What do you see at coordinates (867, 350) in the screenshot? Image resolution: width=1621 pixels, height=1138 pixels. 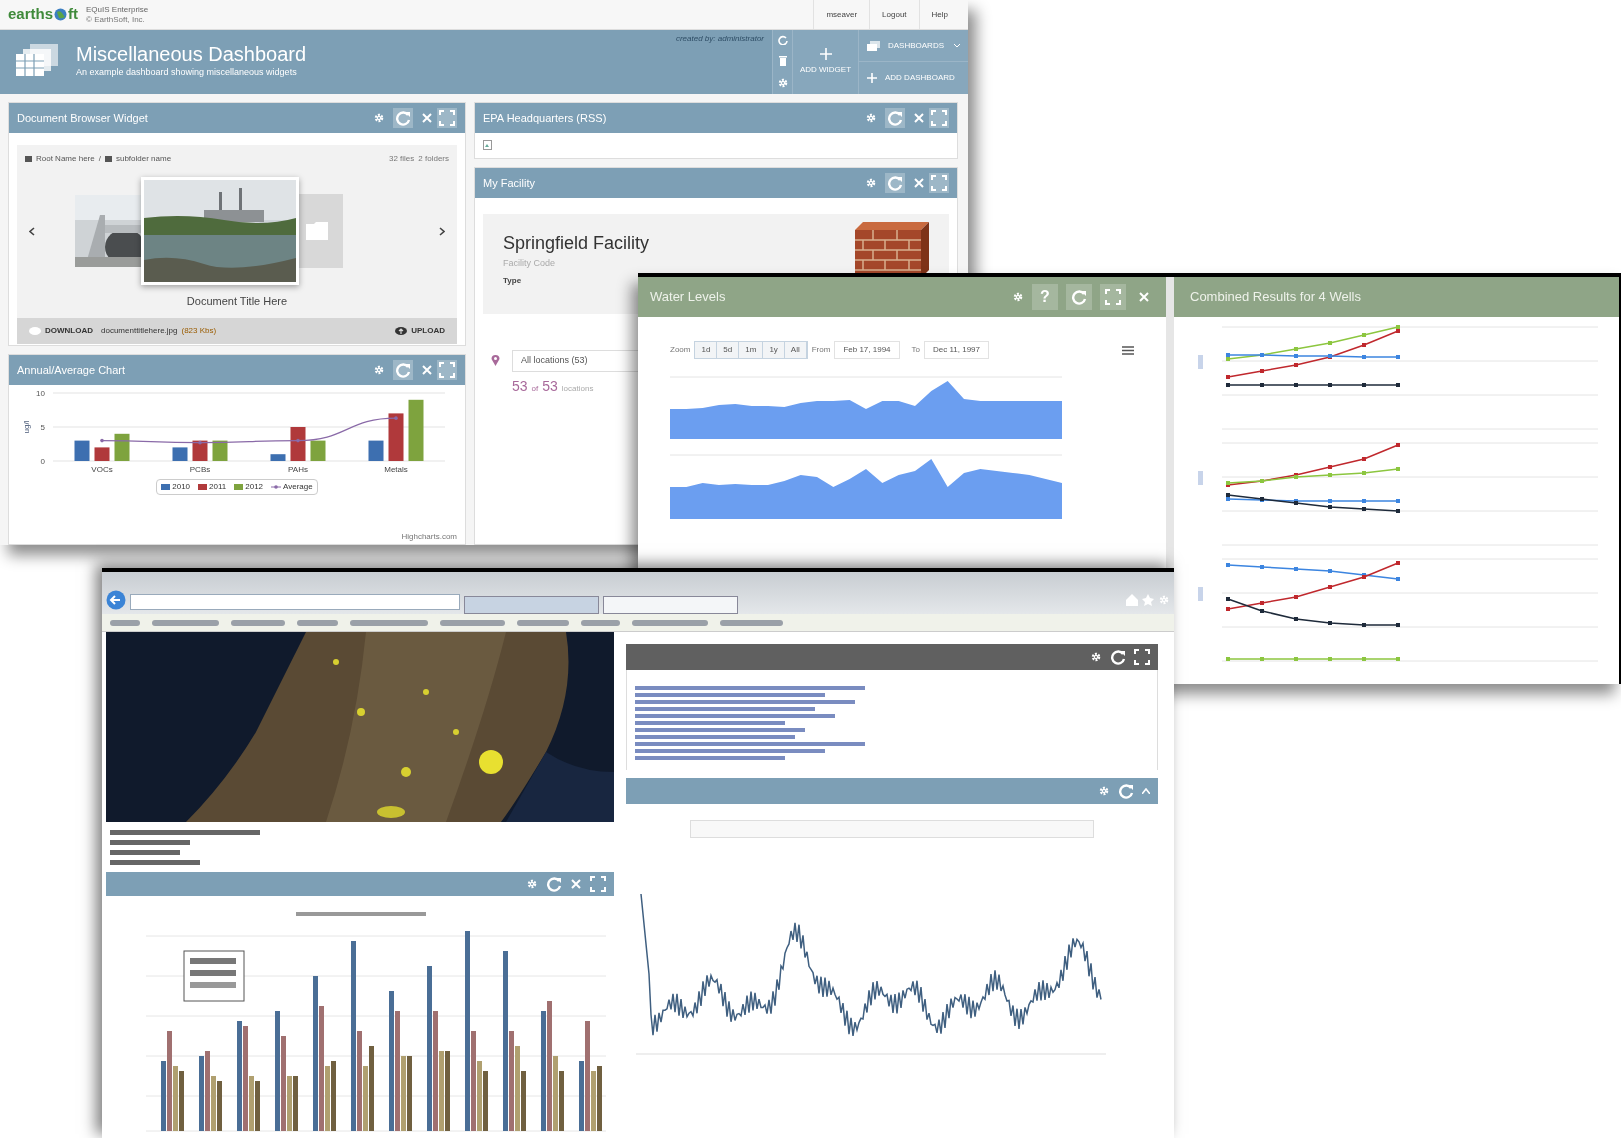 I see `from-date-field: Feb 17, 1994` at bounding box center [867, 350].